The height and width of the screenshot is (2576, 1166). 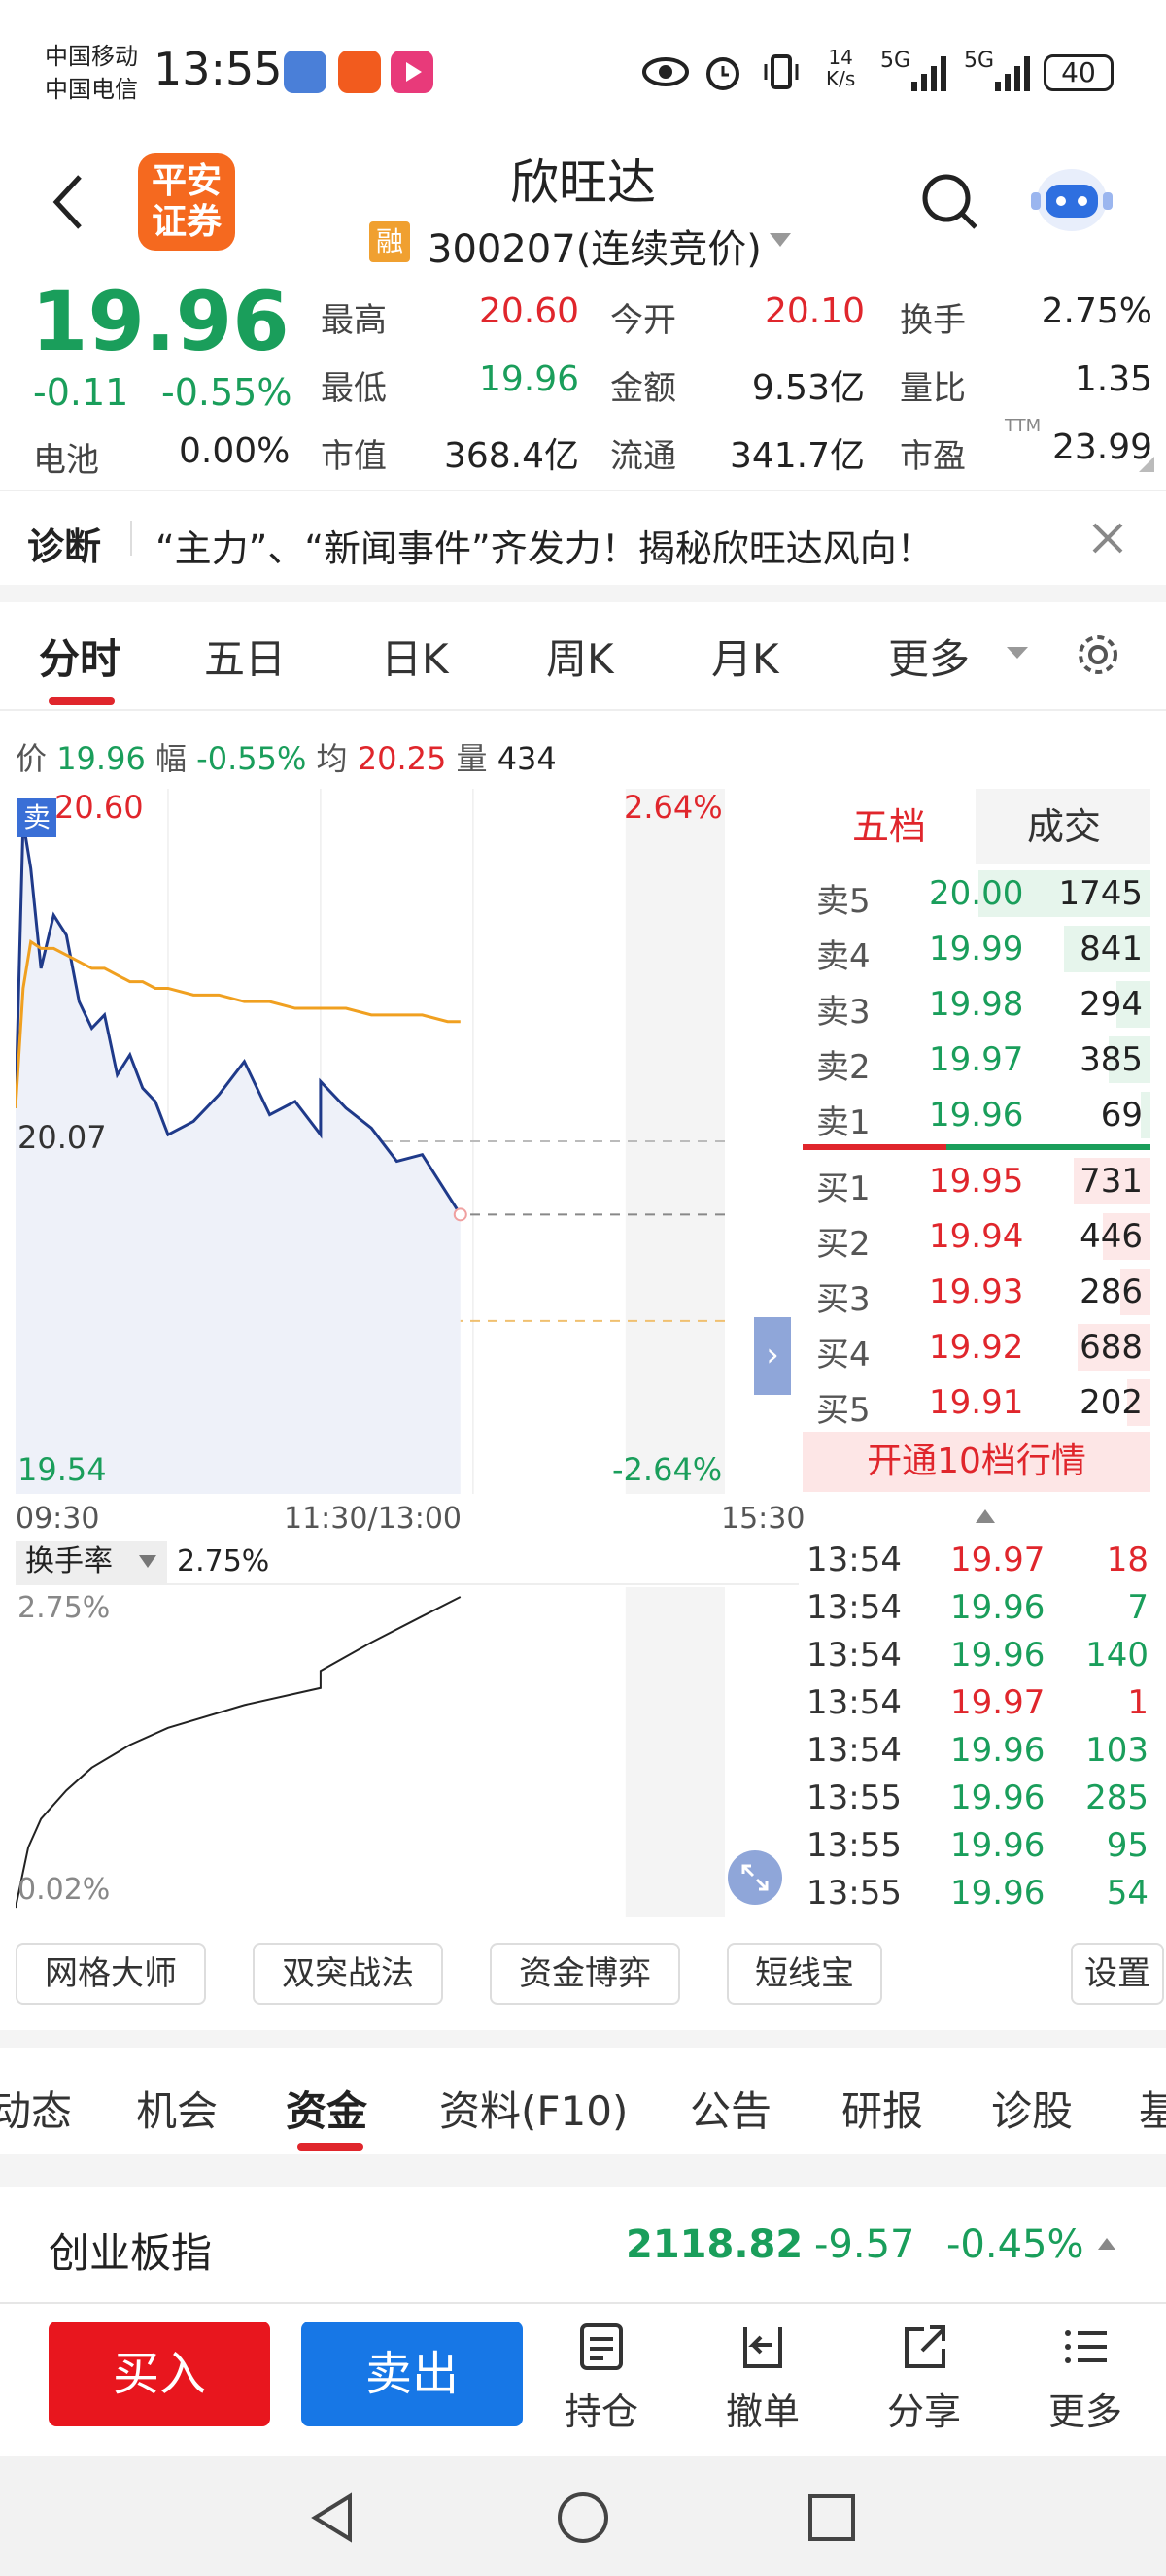 I want to click on expand-panel-button: ›, so click(x=772, y=1356).